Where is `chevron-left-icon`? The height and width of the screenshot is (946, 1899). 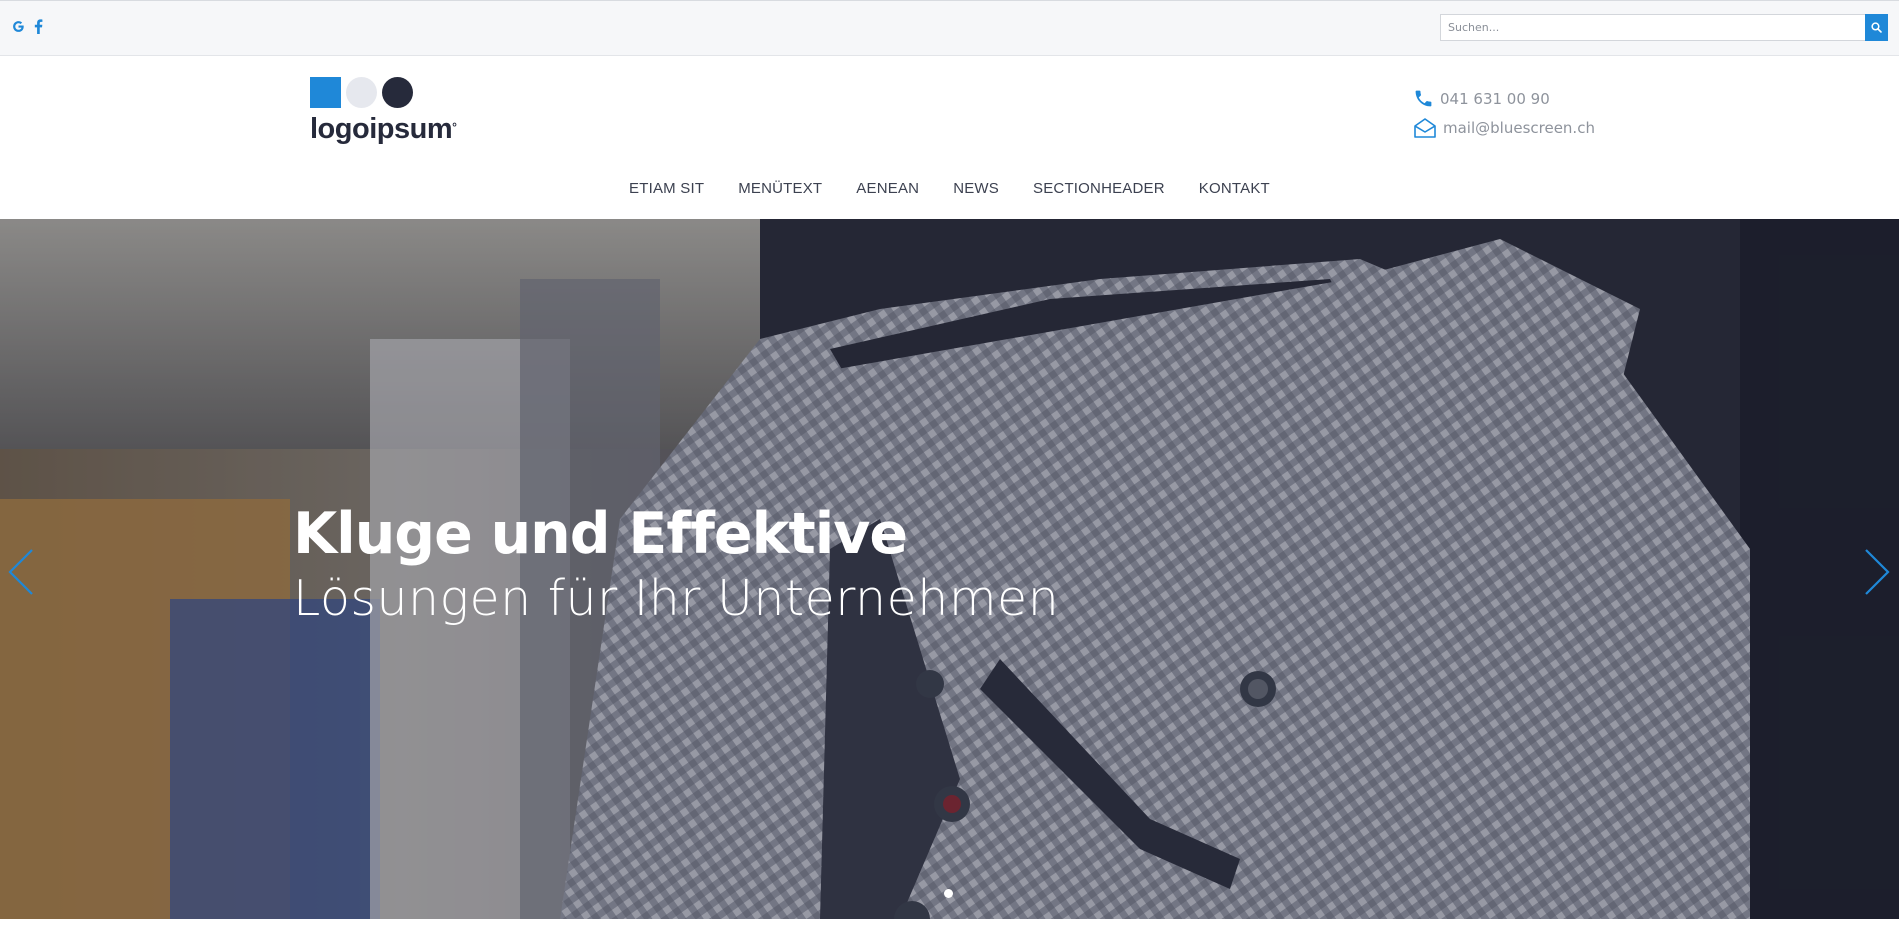 chevron-left-icon is located at coordinates (20, 572).